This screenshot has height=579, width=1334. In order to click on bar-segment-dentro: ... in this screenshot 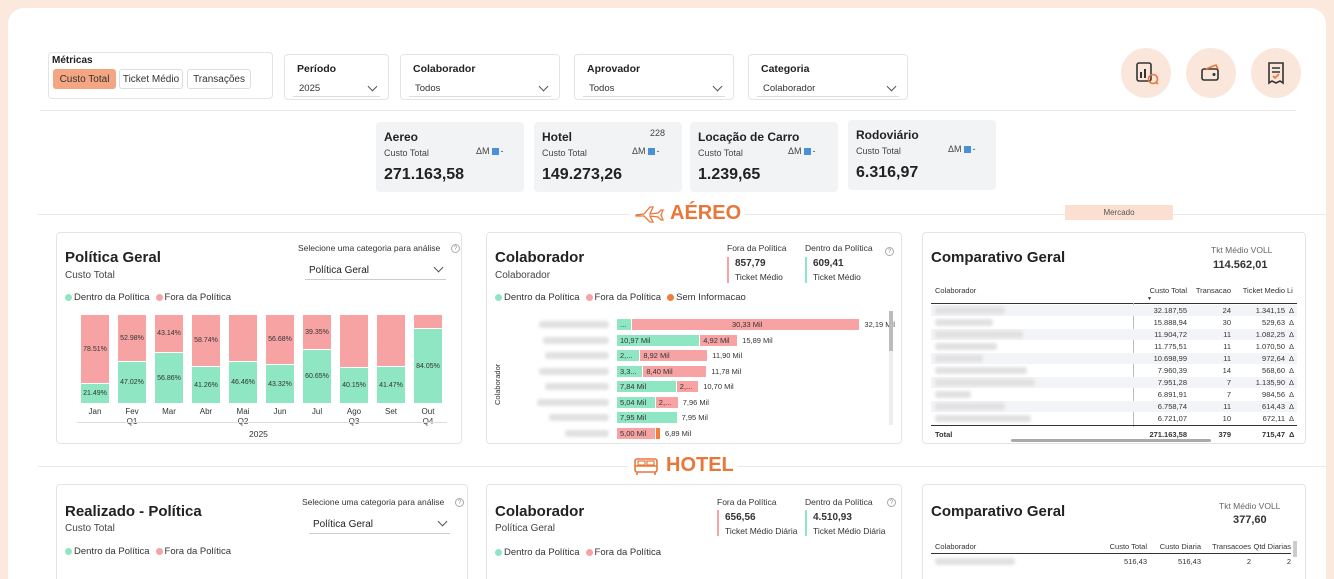, I will do `click(624, 324)`.